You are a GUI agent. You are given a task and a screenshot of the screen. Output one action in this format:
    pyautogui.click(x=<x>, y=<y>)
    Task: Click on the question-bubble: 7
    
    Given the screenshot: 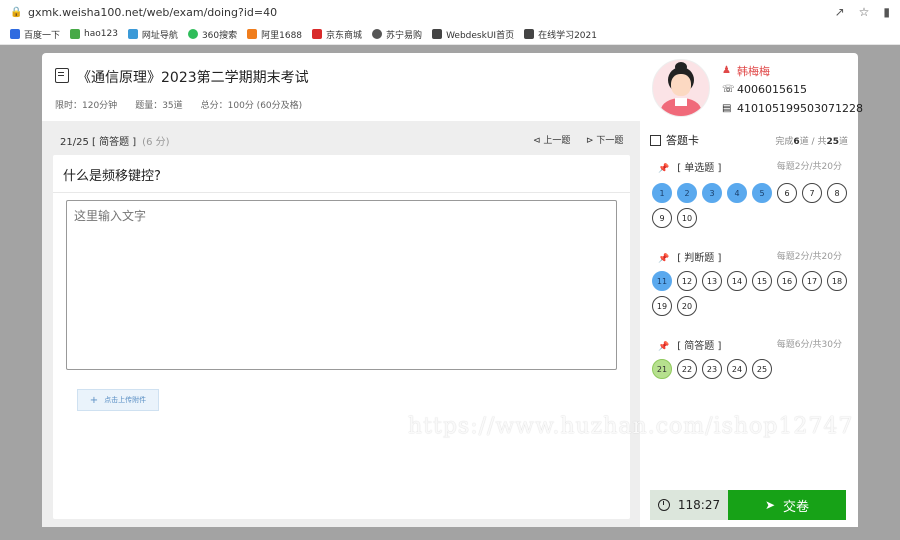 What is the action you would take?
    pyautogui.click(x=812, y=193)
    